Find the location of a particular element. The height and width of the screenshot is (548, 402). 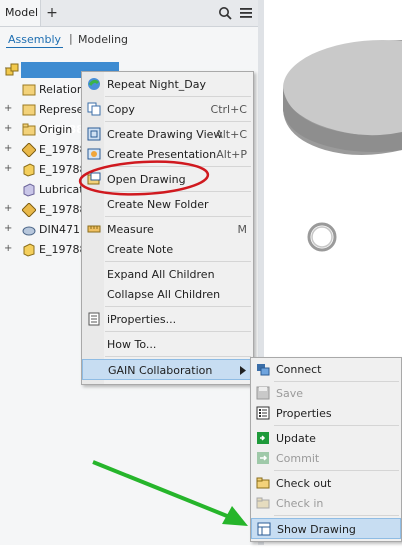

tree-item-label: Origin is located at coordinates (56, 129).